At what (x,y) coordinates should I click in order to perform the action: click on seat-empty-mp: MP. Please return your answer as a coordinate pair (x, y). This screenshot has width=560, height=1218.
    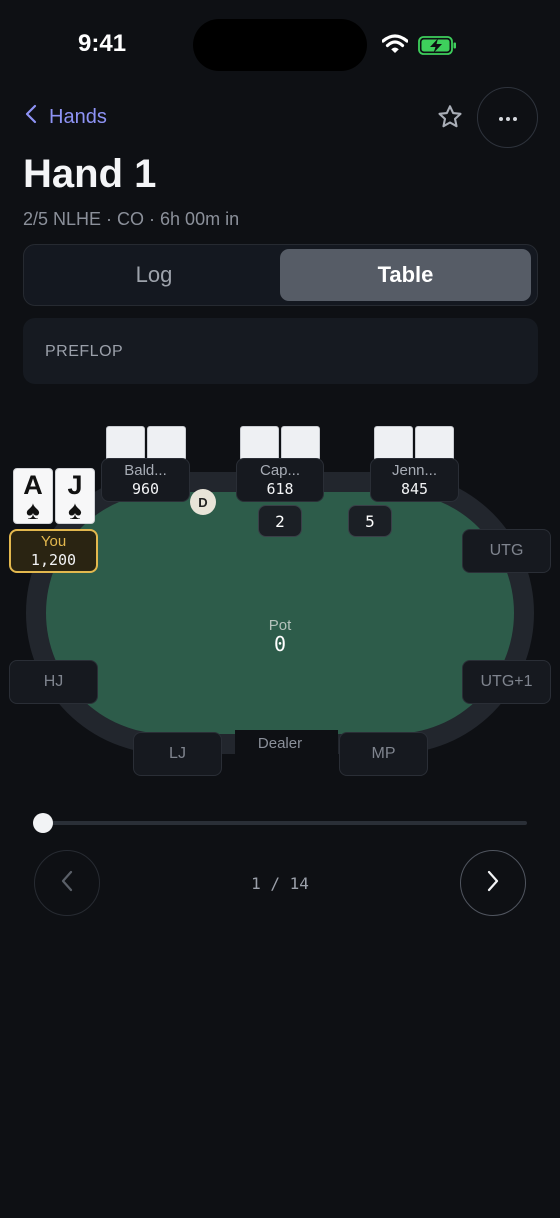
    Looking at the image, I should click on (383, 754).